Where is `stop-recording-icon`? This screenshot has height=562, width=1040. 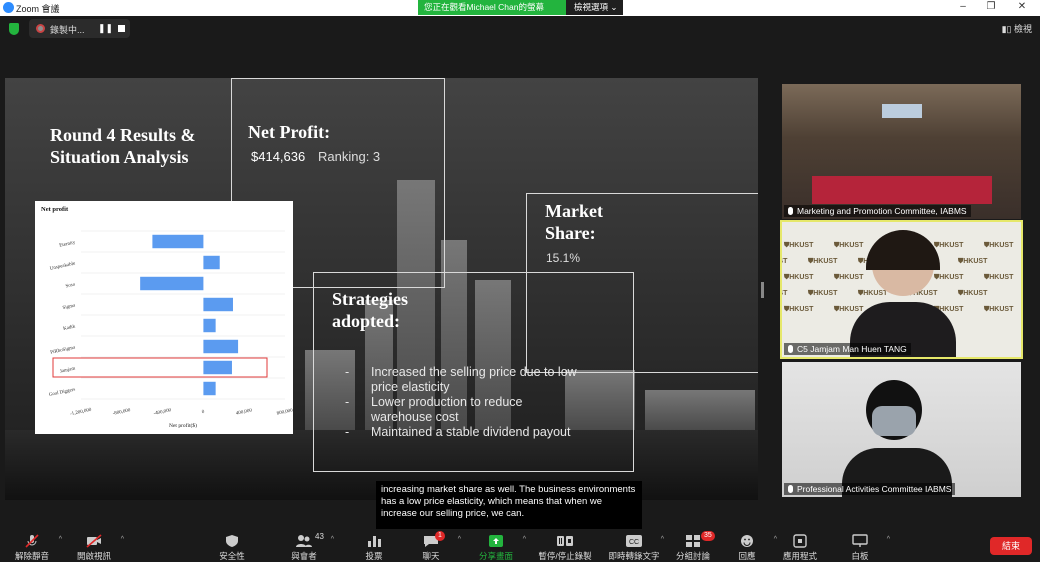 stop-recording-icon is located at coordinates (121, 28).